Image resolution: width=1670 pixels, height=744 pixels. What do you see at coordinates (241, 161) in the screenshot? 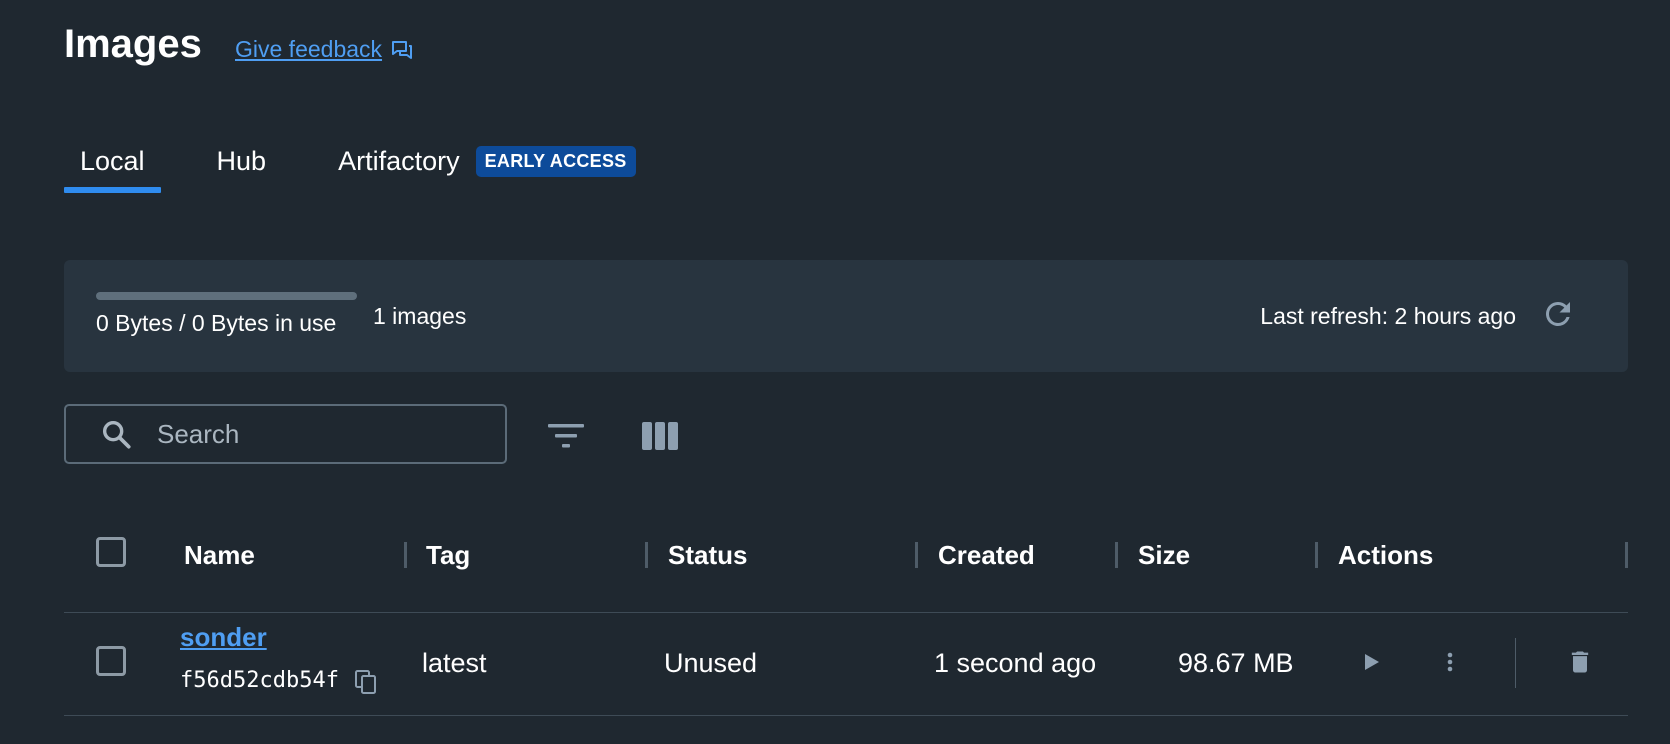
I see `tab-hub-label: Hub` at bounding box center [241, 161].